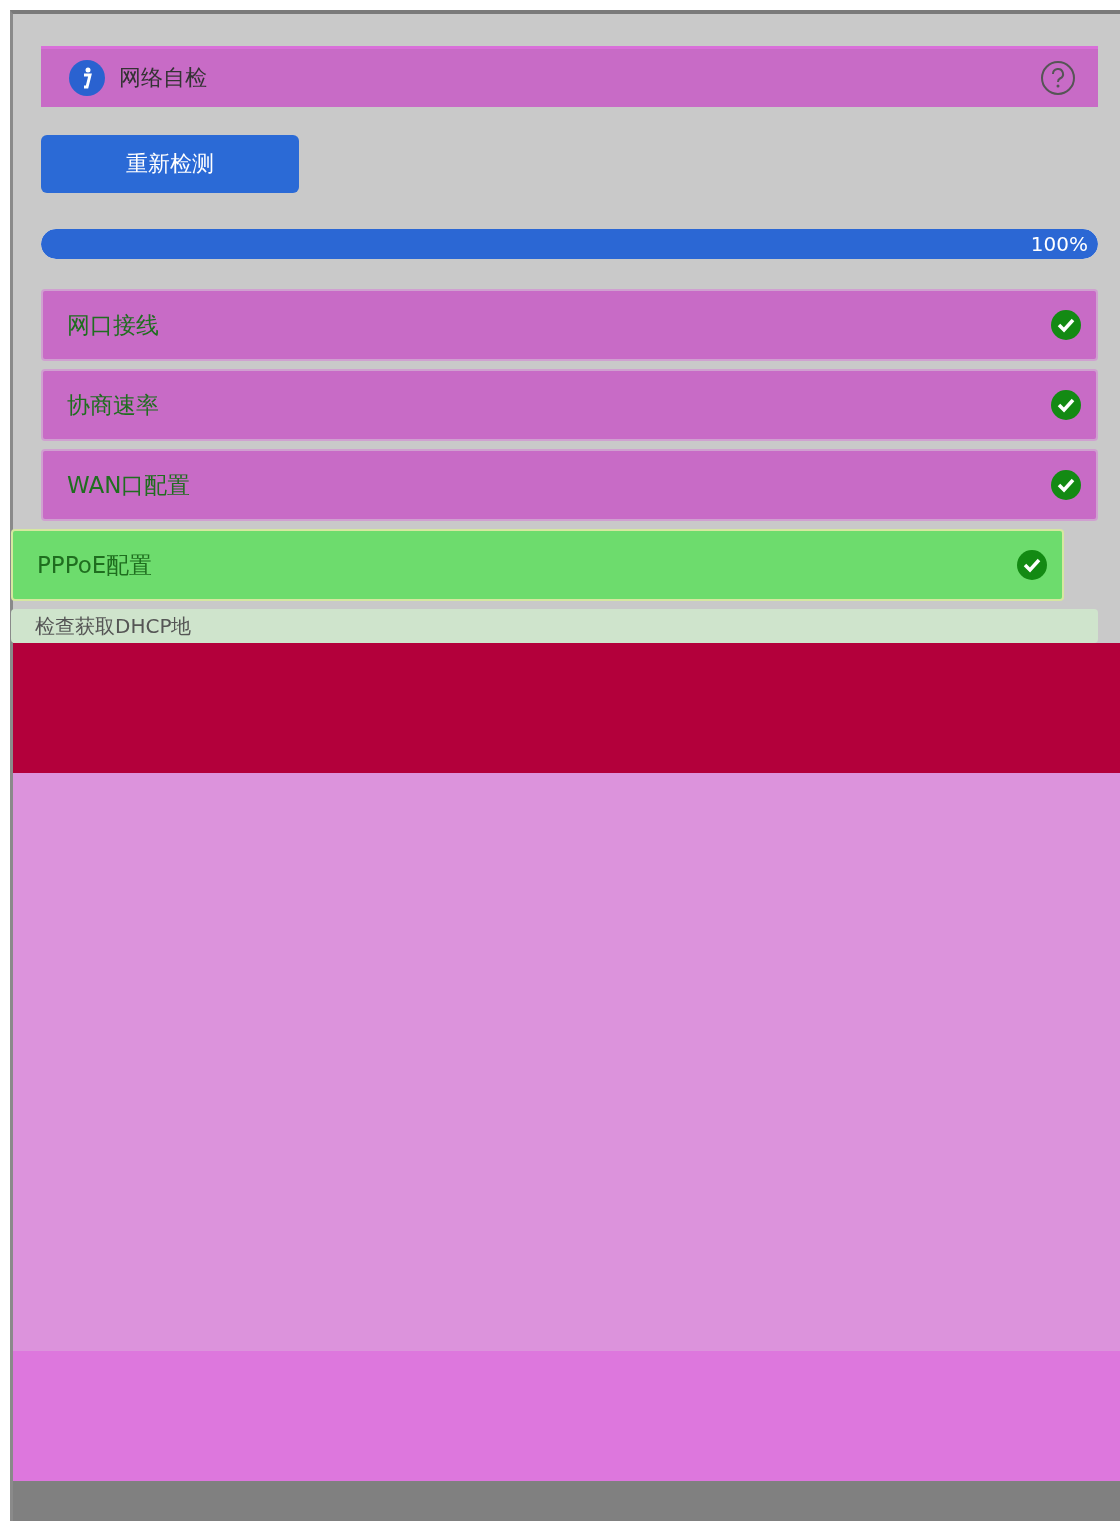  What do you see at coordinates (114, 626) in the screenshot?
I see `check-label: 检查获取DHCP地` at bounding box center [114, 626].